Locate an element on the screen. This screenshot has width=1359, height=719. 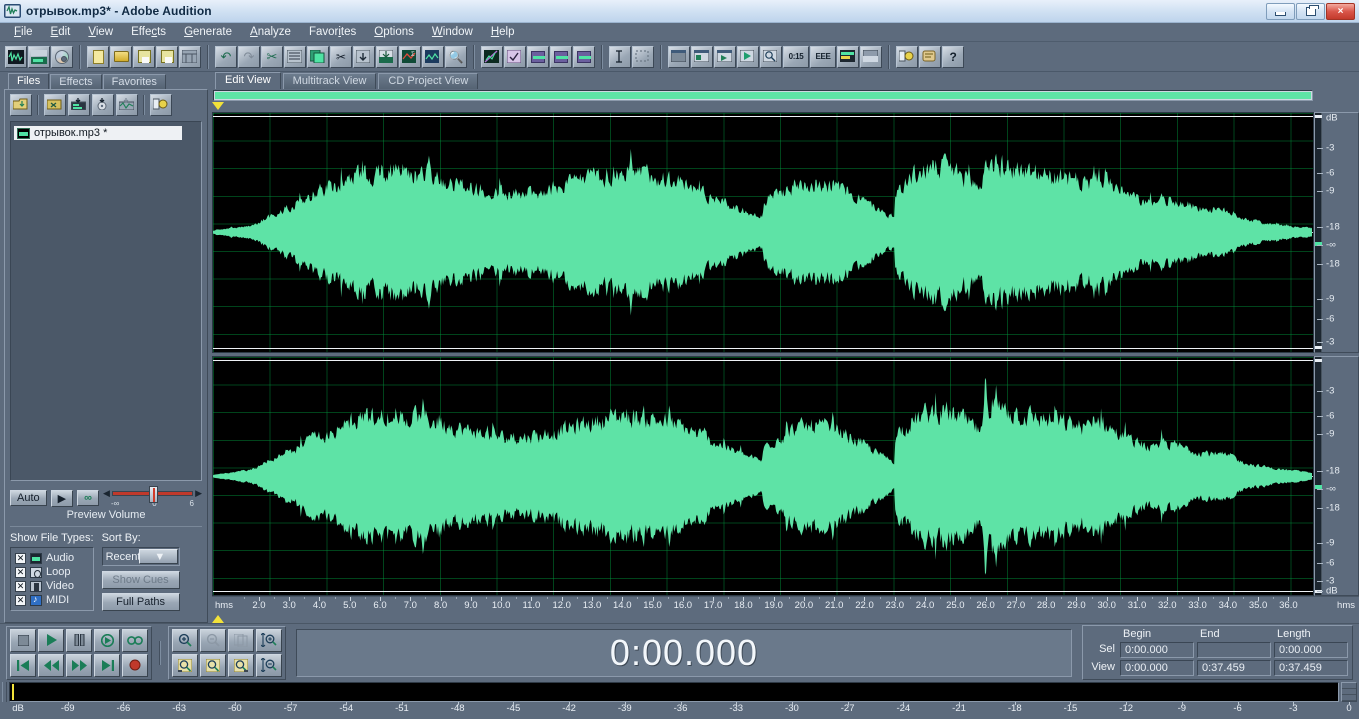
multitrack-view-icon is located at coordinates (39, 56).